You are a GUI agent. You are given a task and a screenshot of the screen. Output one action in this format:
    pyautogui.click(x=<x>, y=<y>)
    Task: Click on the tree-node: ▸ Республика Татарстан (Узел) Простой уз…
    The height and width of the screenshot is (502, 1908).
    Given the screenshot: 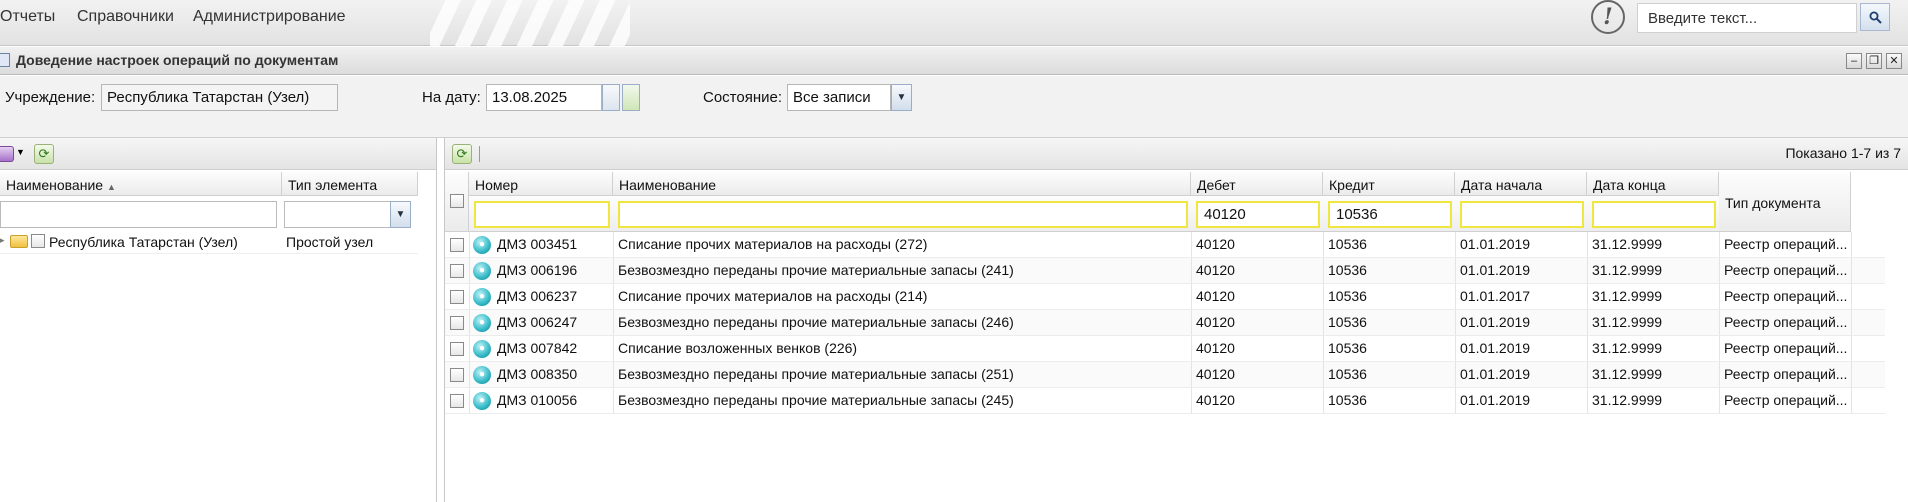 What is the action you would take?
    pyautogui.click(x=209, y=242)
    